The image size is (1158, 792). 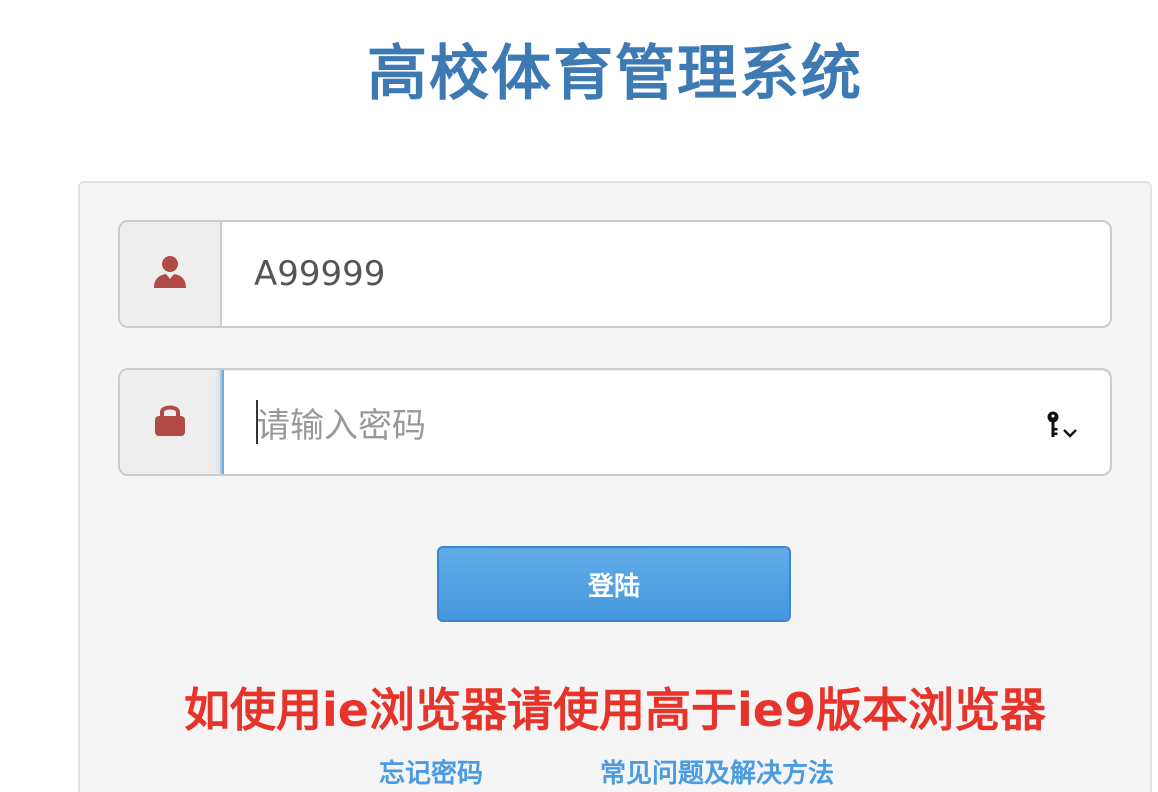 I want to click on chevron-down-icon, so click(x=1070, y=428).